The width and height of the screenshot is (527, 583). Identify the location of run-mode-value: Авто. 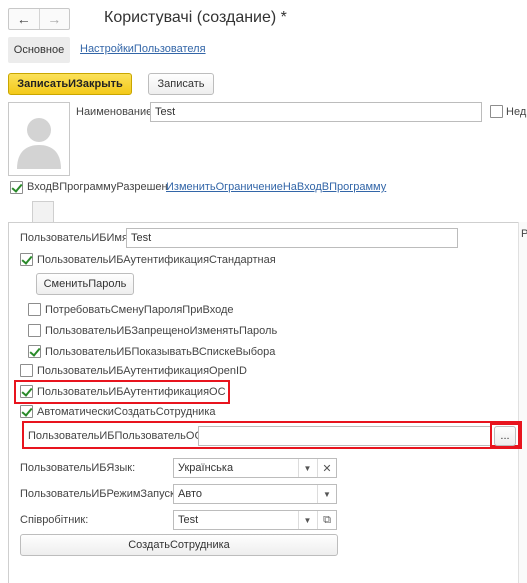
(190, 494).